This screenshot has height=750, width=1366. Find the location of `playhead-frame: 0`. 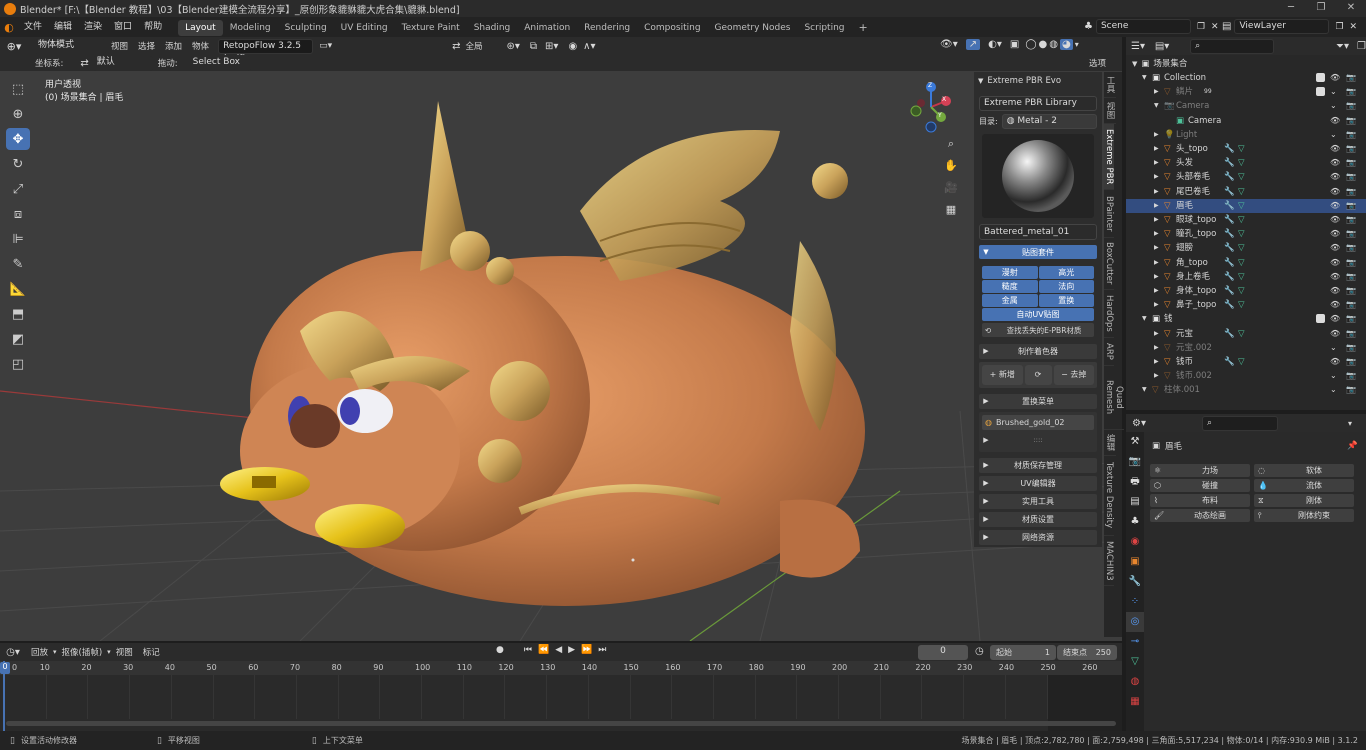

playhead-frame: 0 is located at coordinates (5, 668).